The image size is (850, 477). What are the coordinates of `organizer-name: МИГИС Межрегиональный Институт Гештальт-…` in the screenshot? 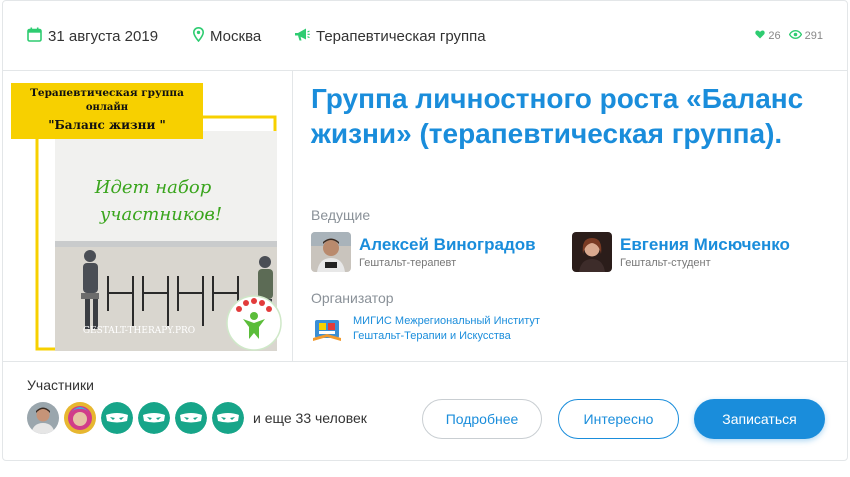 It's located at (468, 329).